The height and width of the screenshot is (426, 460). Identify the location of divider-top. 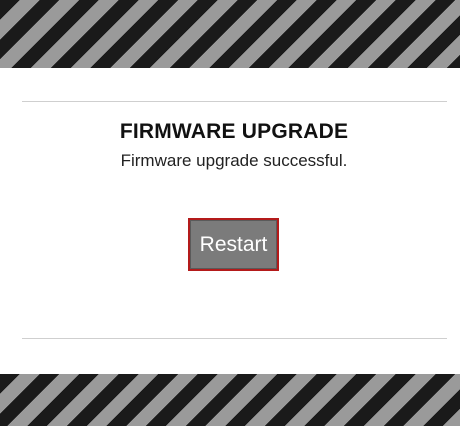
(234, 101).